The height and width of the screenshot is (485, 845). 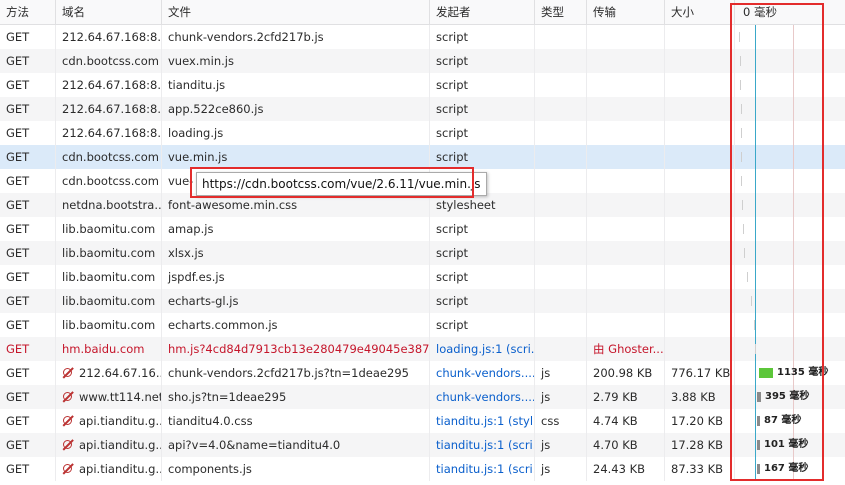 What do you see at coordinates (109, 349) in the screenshot?
I see `domain-cell: hm.baidu.com` at bounding box center [109, 349].